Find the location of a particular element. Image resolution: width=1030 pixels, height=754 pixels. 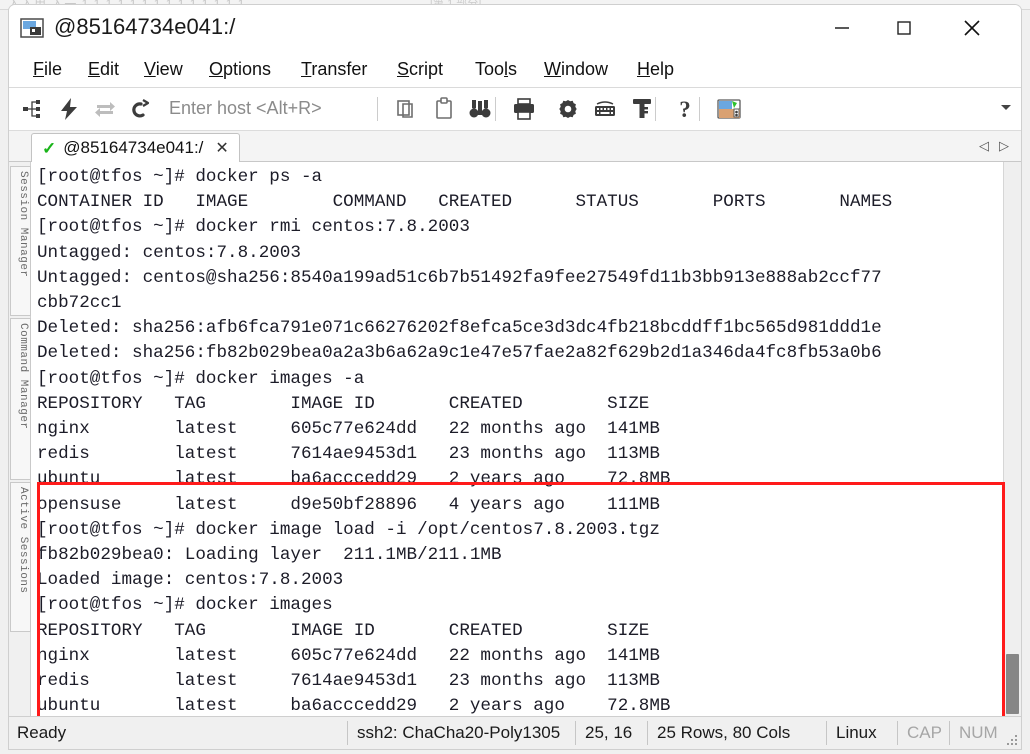

menu-item-transfer: Transfer is located at coordinates (334, 69).